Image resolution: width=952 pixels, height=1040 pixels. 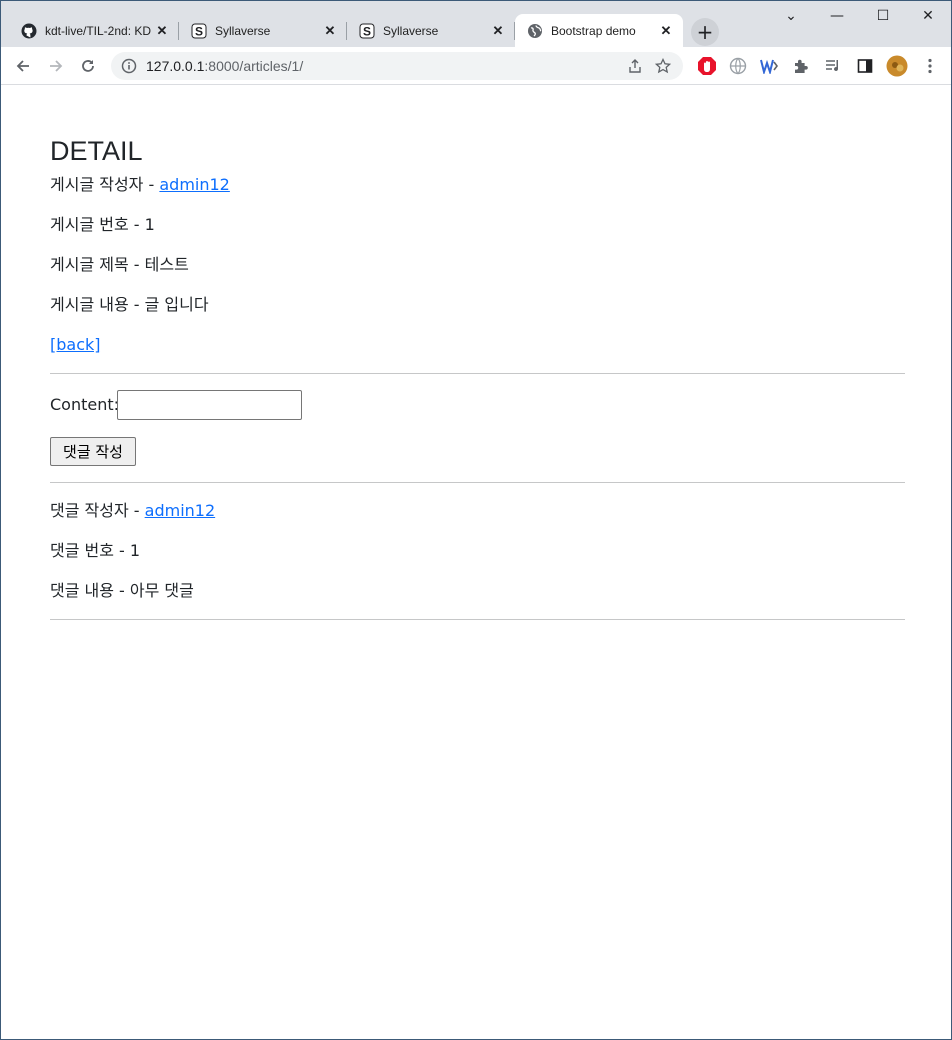 What do you see at coordinates (801, 66) in the screenshot?
I see `extensions-puzzle-icon` at bounding box center [801, 66].